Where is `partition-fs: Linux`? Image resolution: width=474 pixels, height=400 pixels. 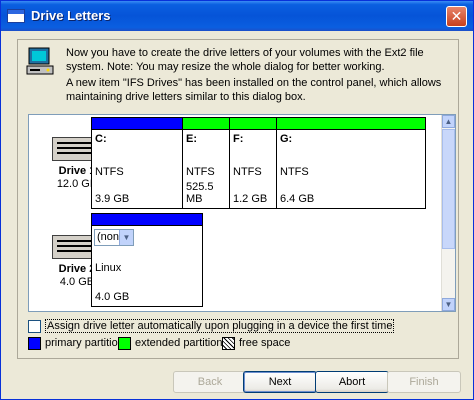 partition-fs: Linux is located at coordinates (108, 268).